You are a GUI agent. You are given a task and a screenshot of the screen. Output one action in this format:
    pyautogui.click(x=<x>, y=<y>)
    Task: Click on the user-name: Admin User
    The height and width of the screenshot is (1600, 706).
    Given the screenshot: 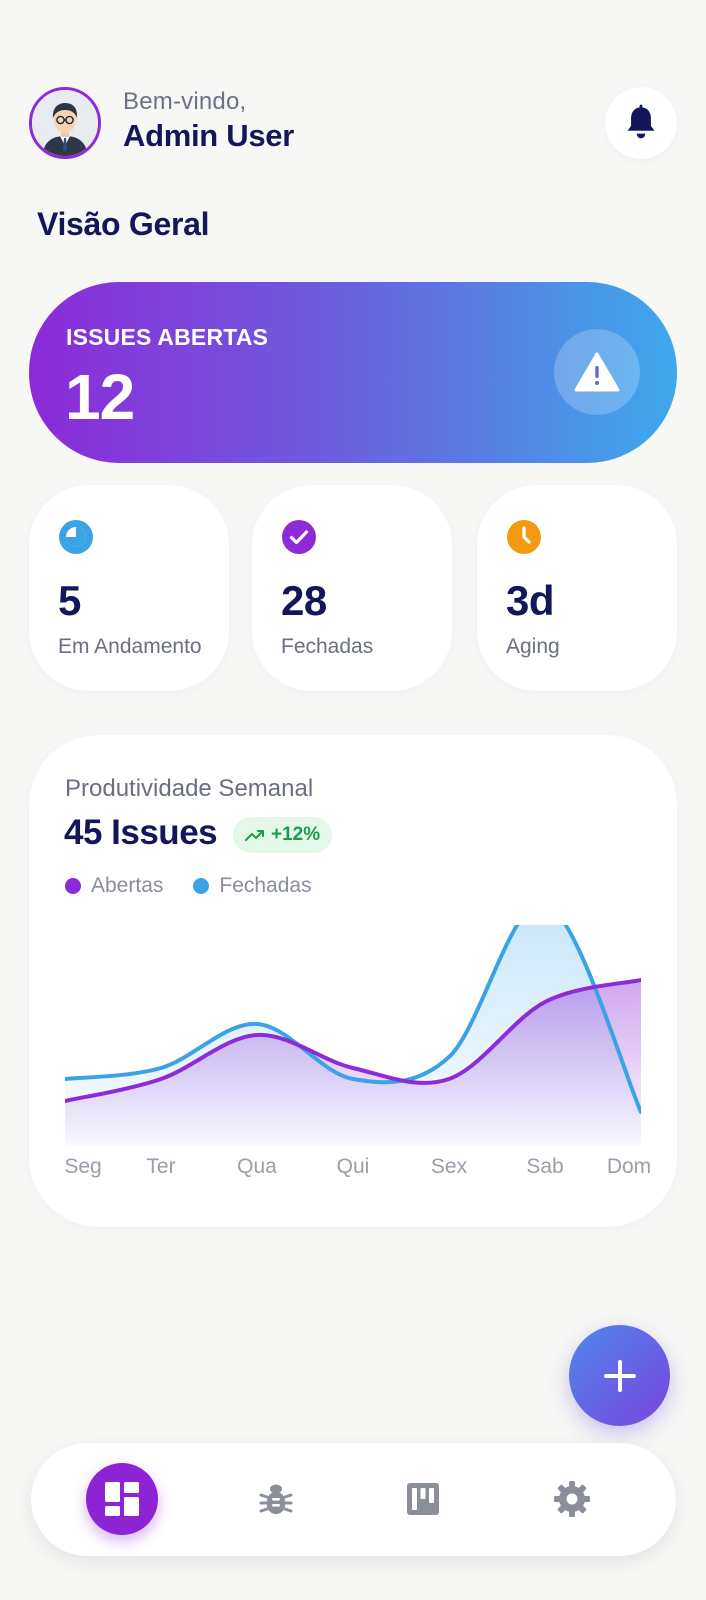 What is the action you would take?
    pyautogui.click(x=208, y=135)
    